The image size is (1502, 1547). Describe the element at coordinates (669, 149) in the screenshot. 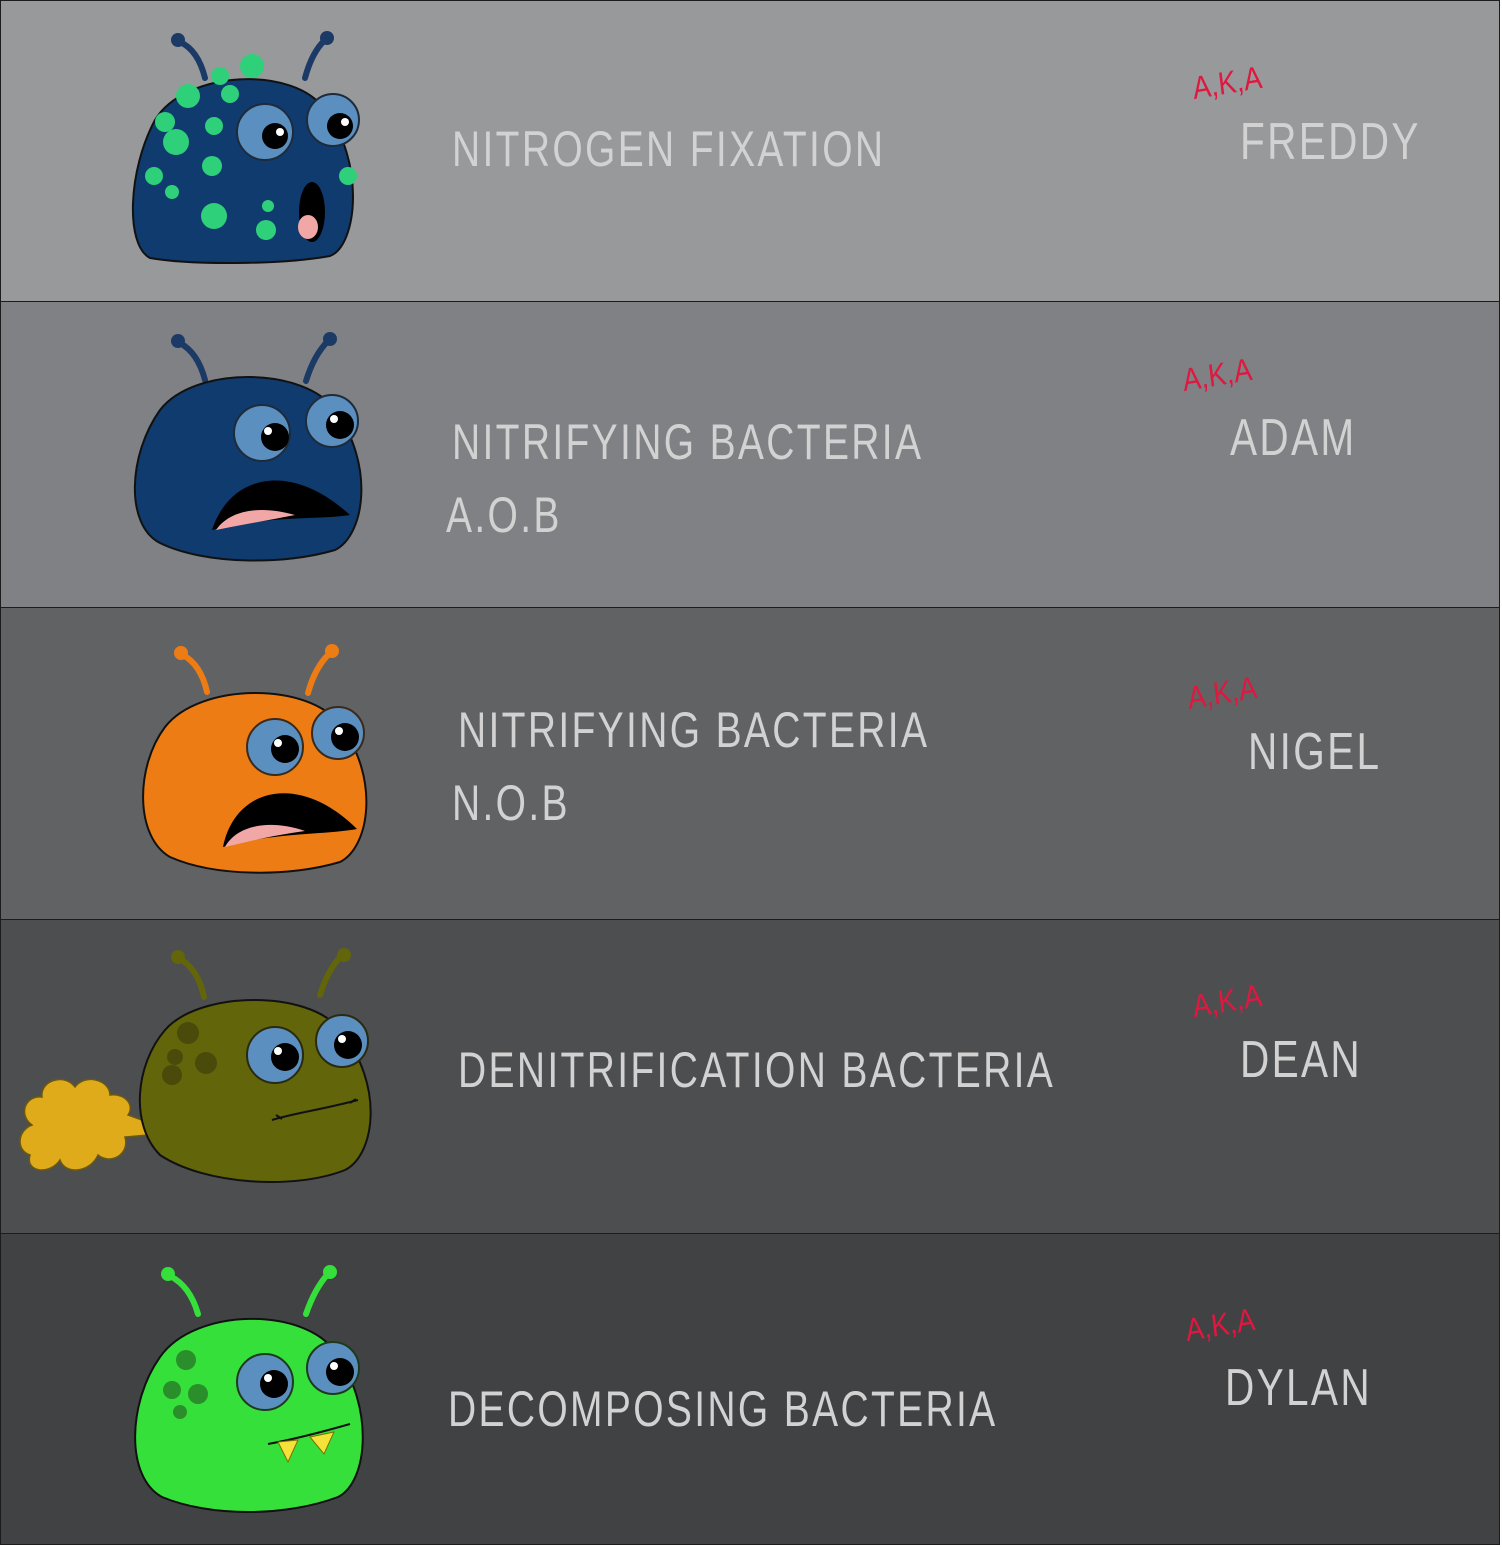

I see `row-title: NITROGEN FIXATION` at that location.